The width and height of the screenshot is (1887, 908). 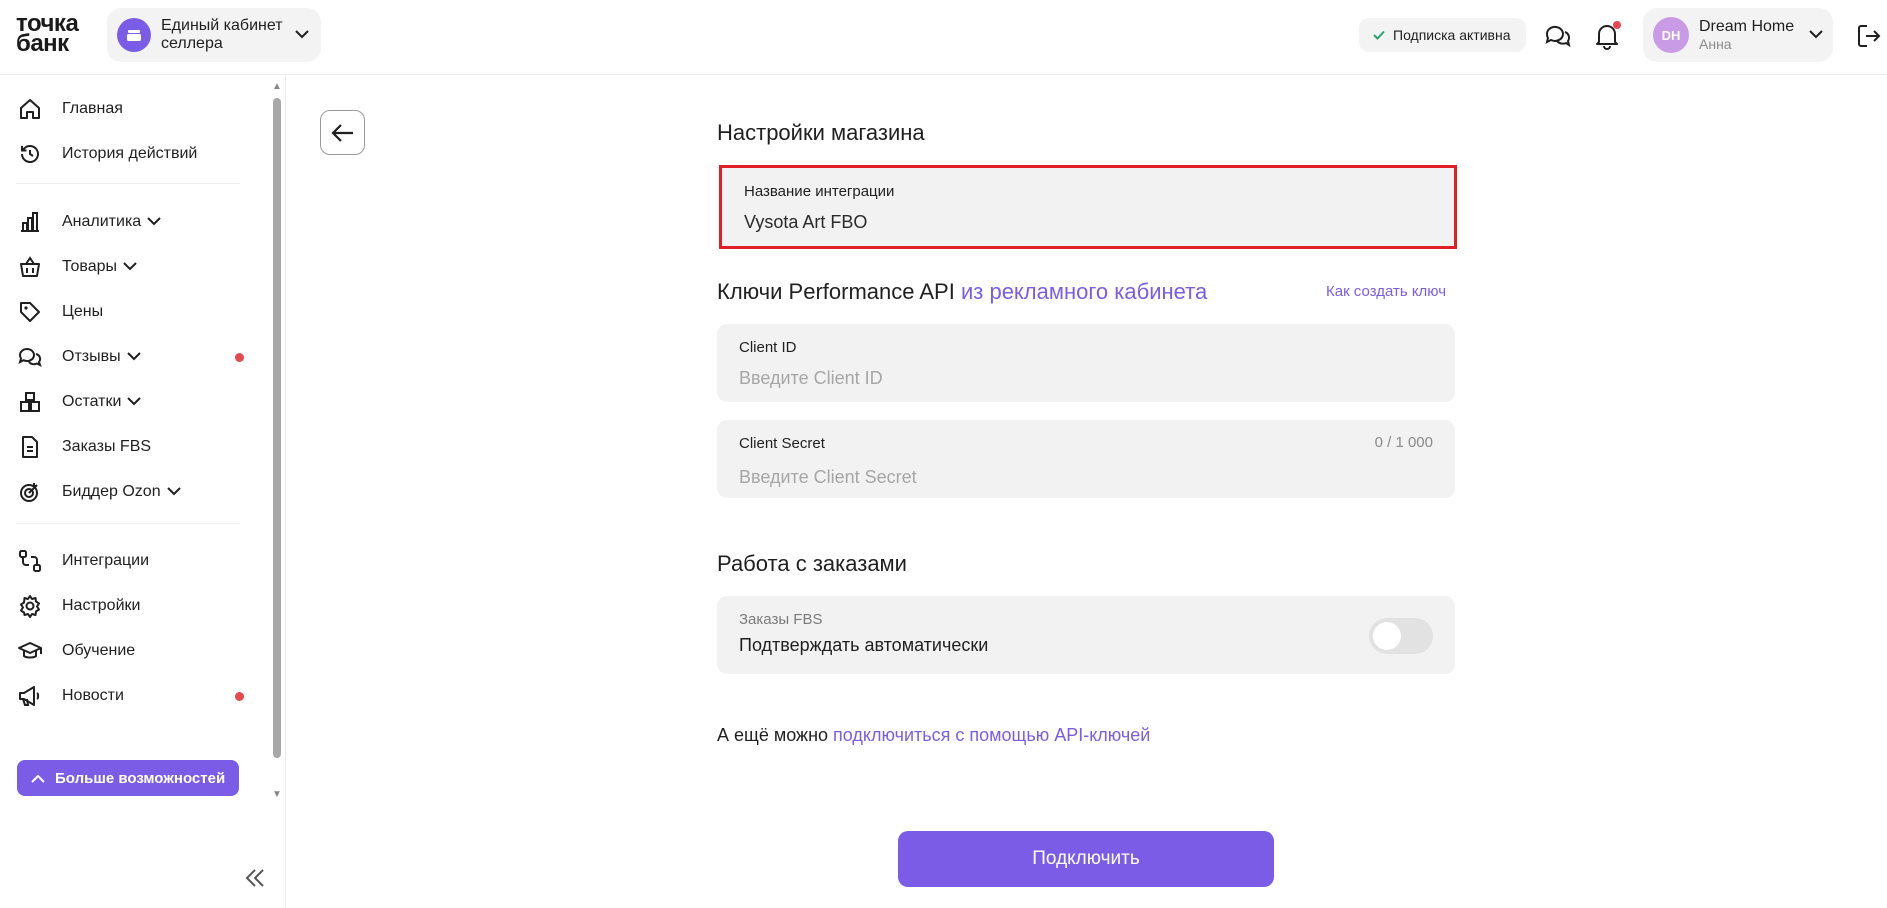 What do you see at coordinates (821, 132) in the screenshot?
I see `store-settings-title: Настройки магазина` at bounding box center [821, 132].